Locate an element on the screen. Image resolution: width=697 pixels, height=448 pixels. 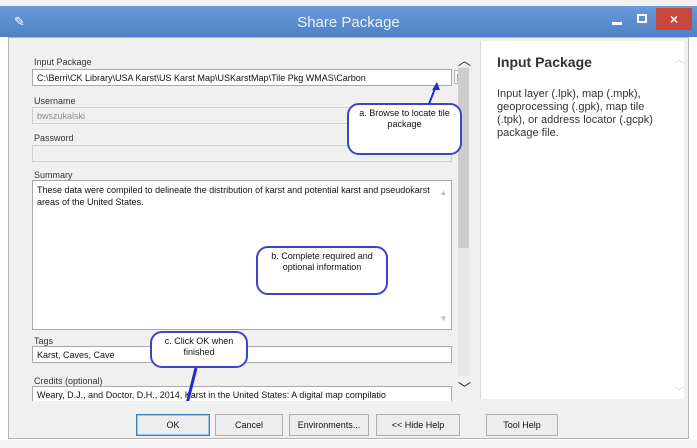
summary-scrollbar: ▲ ▼ is located at coordinates (443, 255).